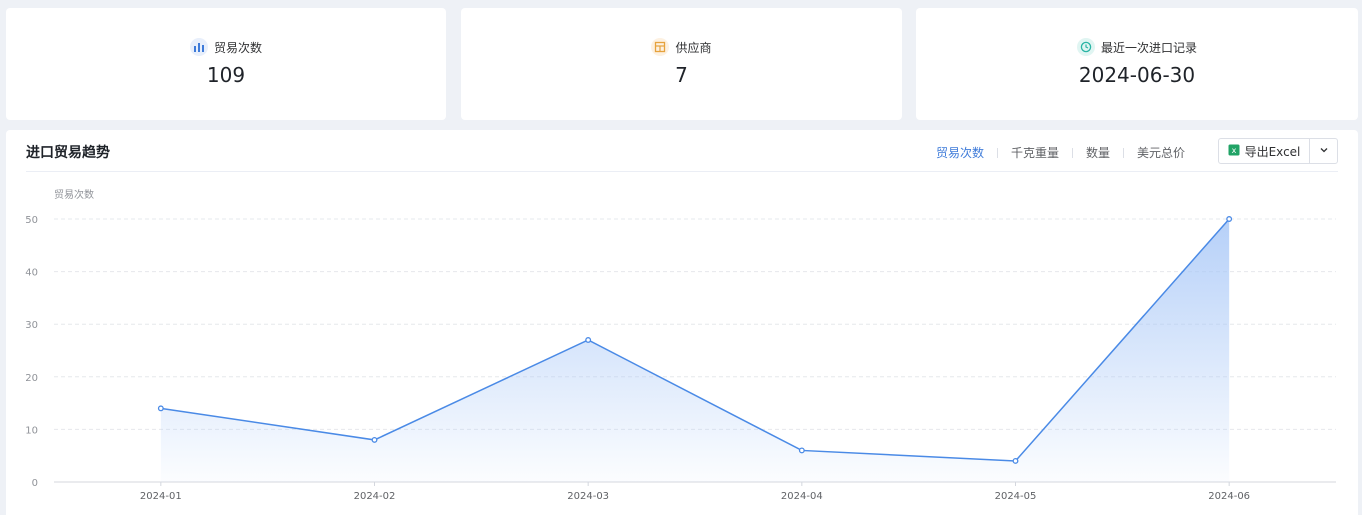  I want to click on y-tick-label: 10, so click(31, 430).